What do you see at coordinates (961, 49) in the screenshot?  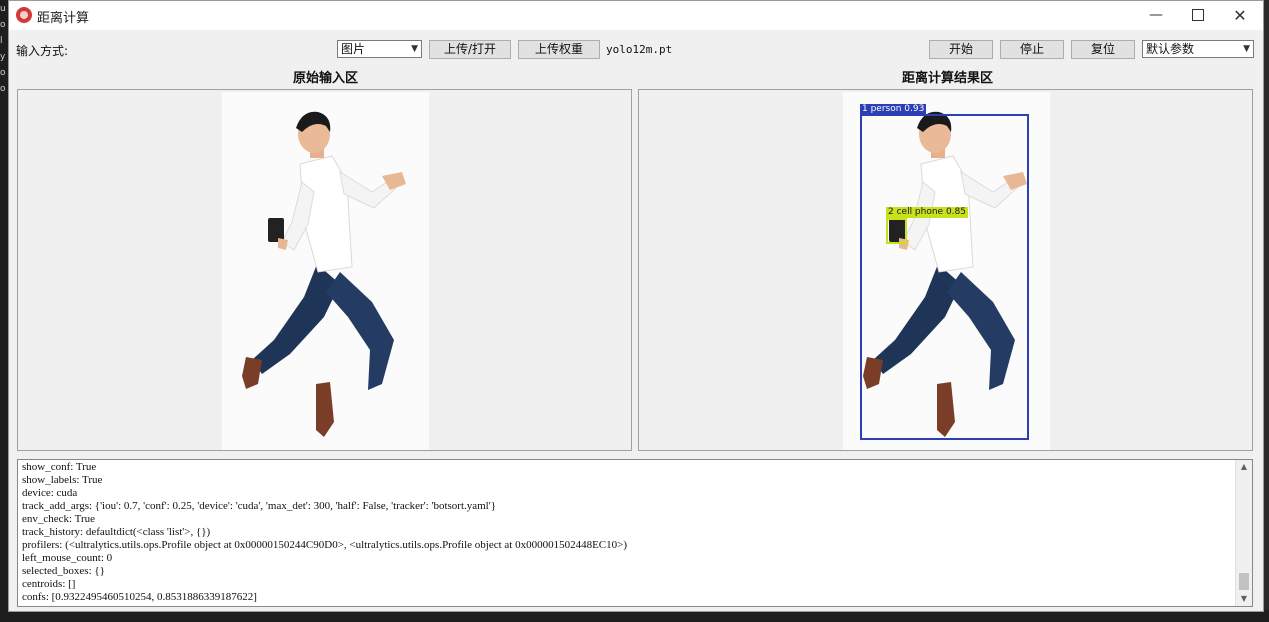 I see `start-button: 开始` at bounding box center [961, 49].